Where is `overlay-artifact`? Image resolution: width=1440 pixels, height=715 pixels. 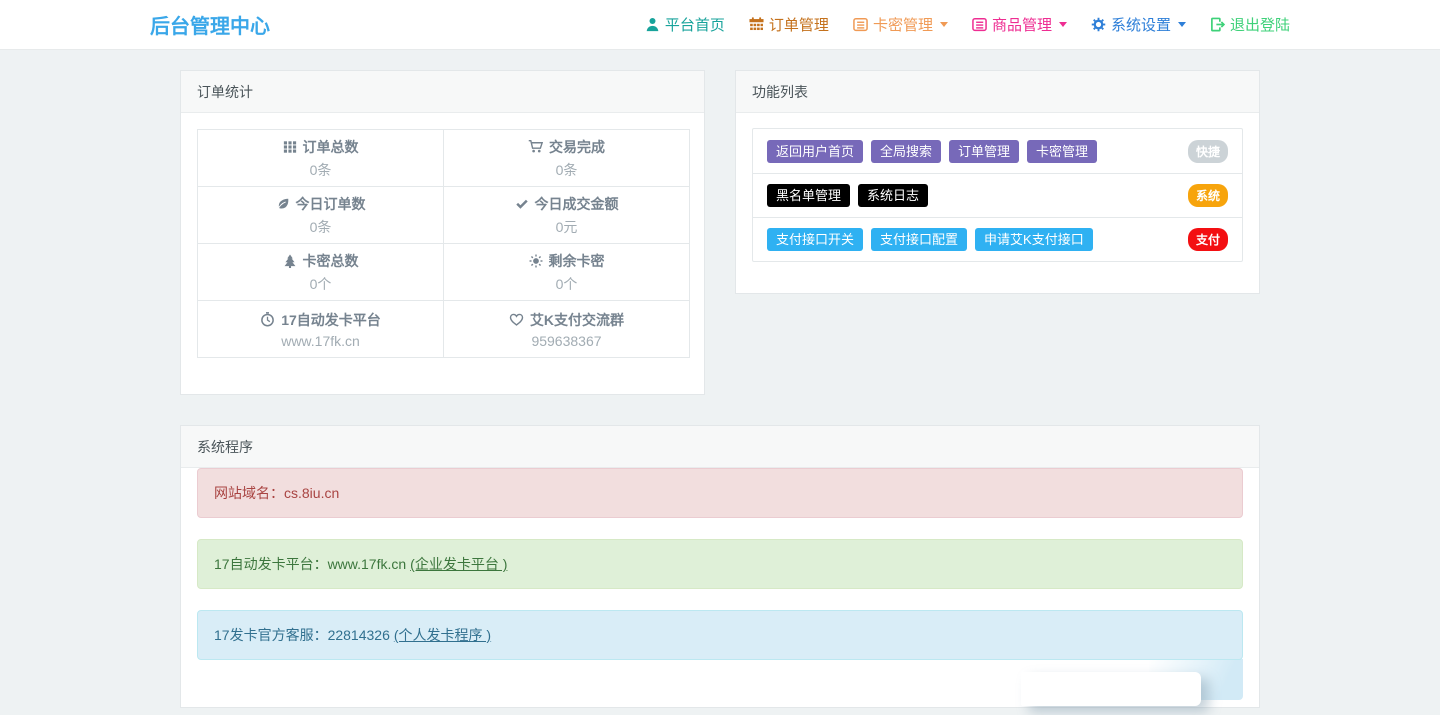 overlay-artifact is located at coordinates (1111, 689).